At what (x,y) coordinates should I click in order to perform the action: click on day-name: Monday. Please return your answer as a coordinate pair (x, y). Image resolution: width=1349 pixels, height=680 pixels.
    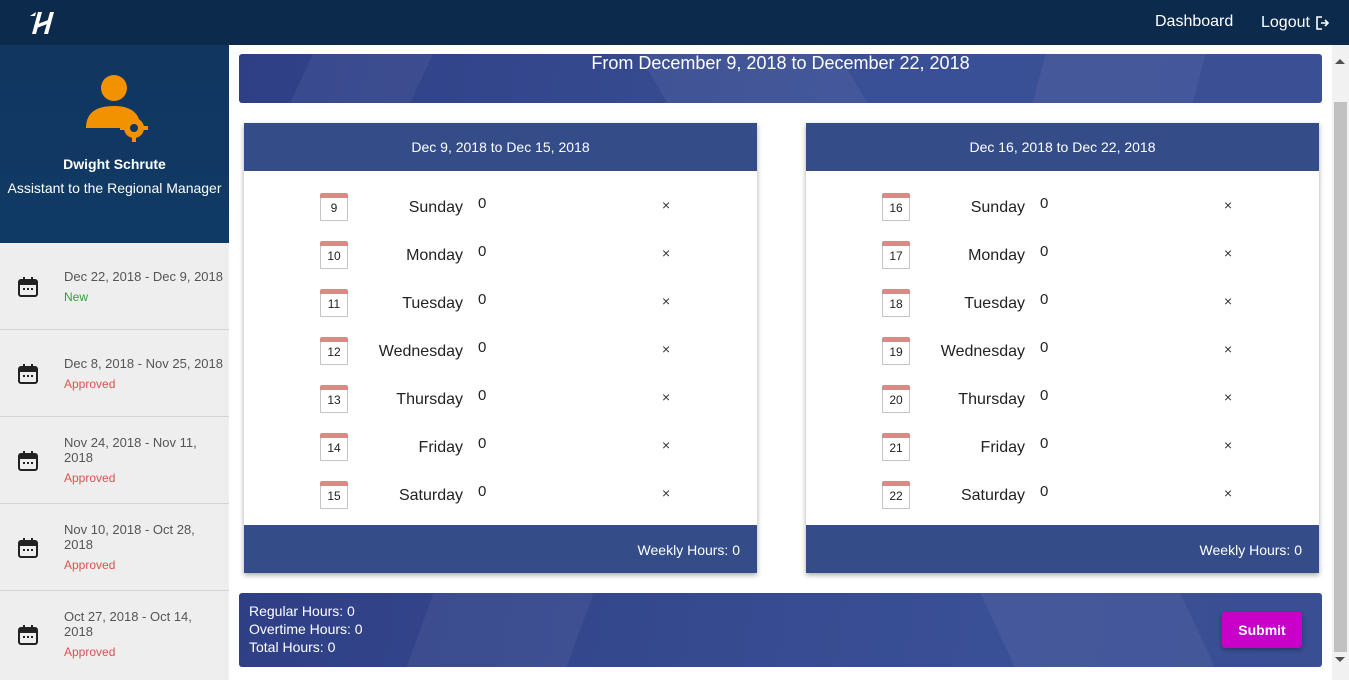
    Looking at the image, I should click on (434, 255).